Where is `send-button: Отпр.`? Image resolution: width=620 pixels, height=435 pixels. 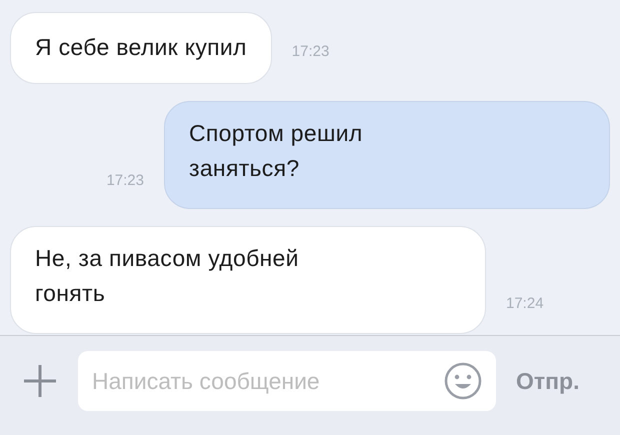
send-button: Отпр. is located at coordinates (548, 381).